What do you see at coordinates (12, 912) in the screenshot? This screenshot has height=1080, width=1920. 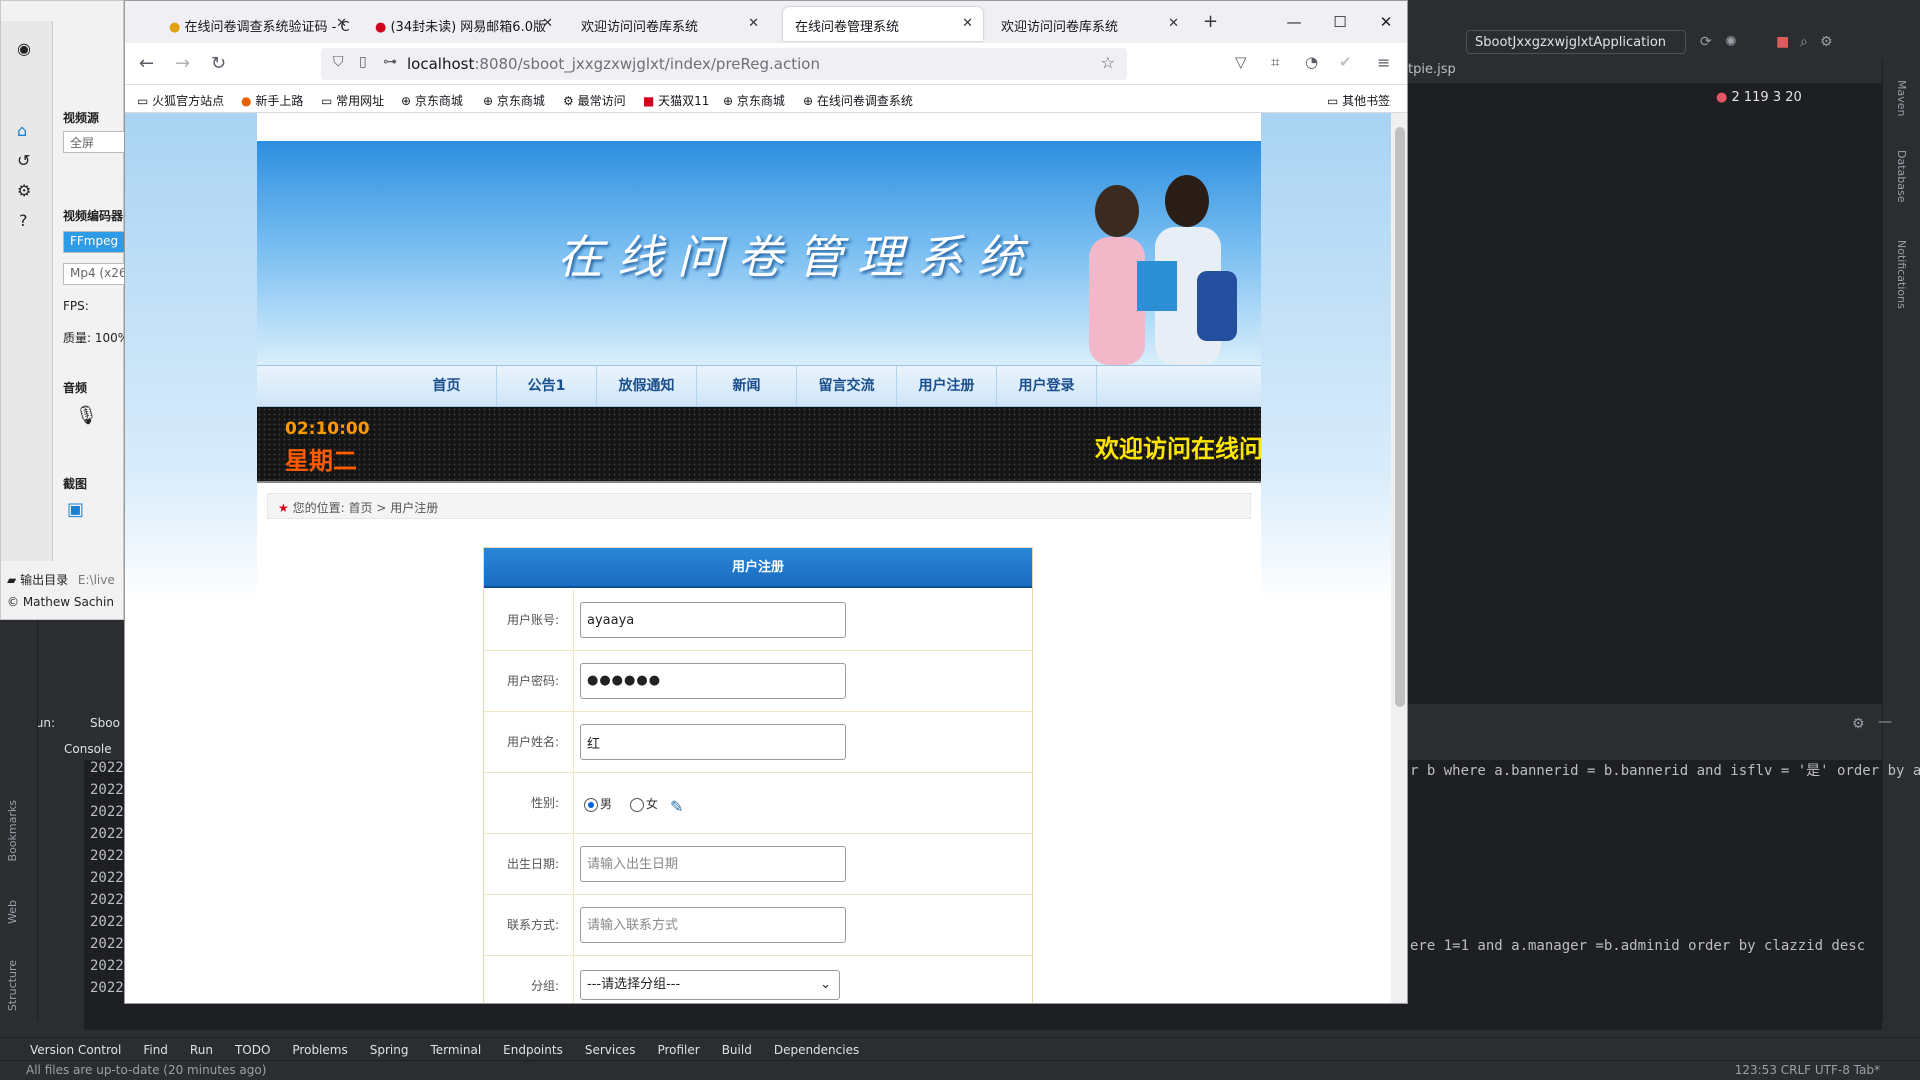 I see `web-tab: Web` at bounding box center [12, 912].